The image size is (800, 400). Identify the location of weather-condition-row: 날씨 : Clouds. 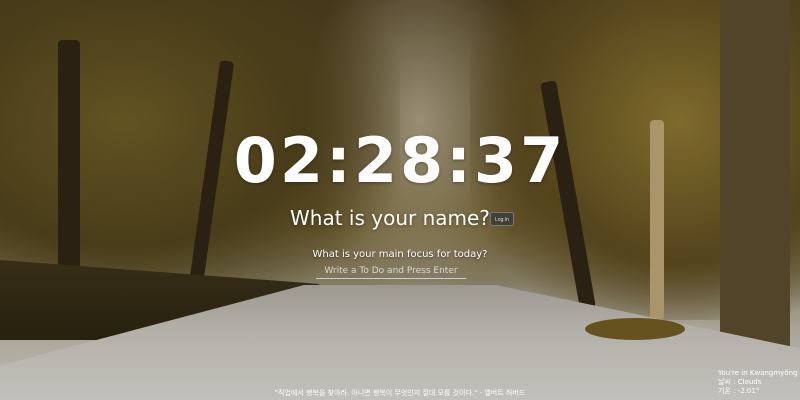
(758, 382).